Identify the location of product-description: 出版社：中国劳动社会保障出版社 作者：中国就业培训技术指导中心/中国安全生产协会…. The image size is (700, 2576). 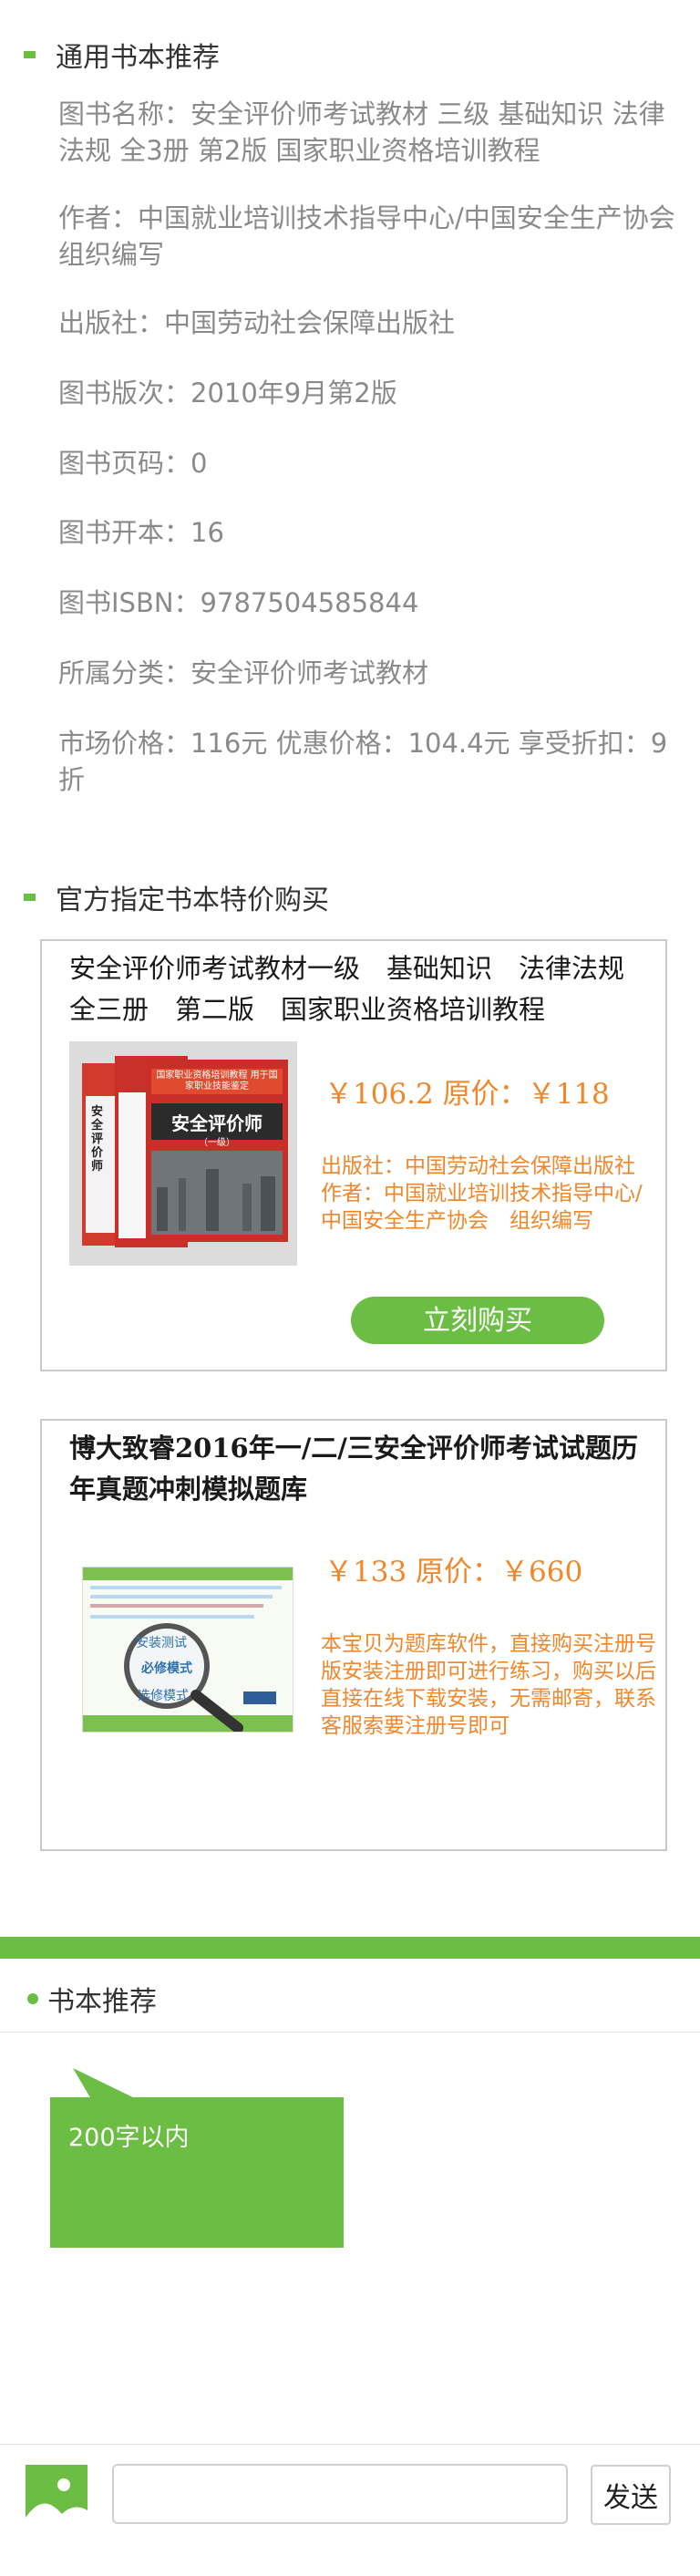
(482, 1193).